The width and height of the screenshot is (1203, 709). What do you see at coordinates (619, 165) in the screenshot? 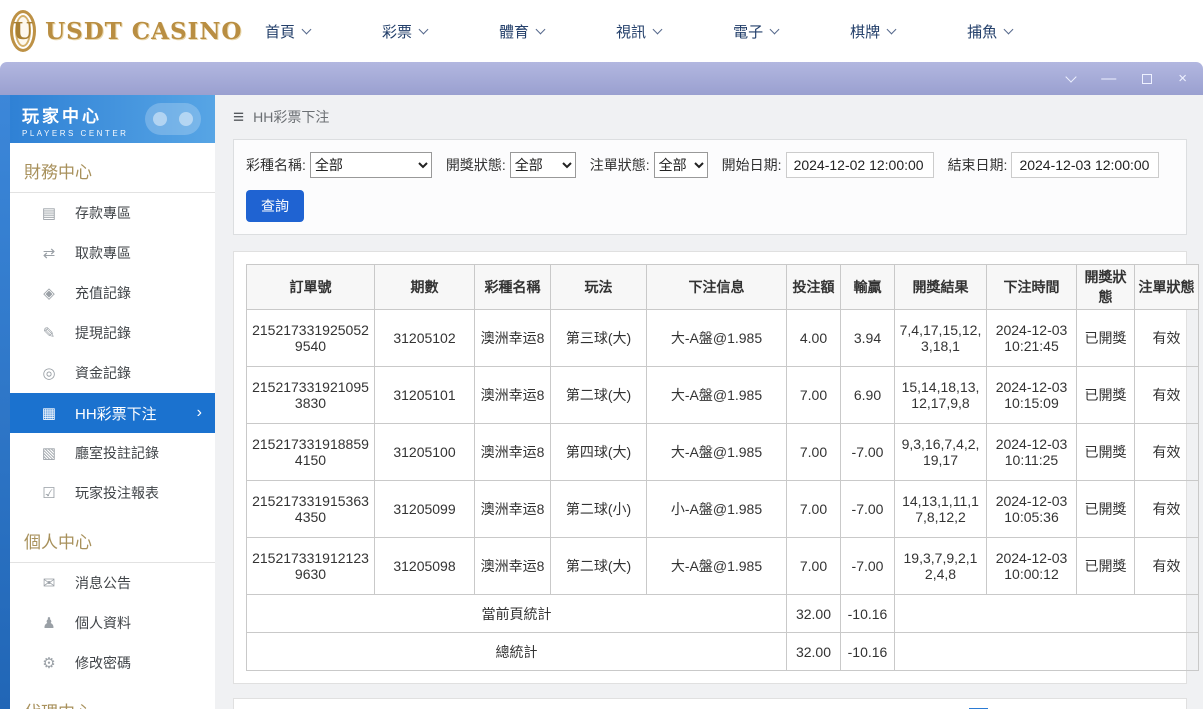
I see `bet-status-label: 注單狀態:` at bounding box center [619, 165].